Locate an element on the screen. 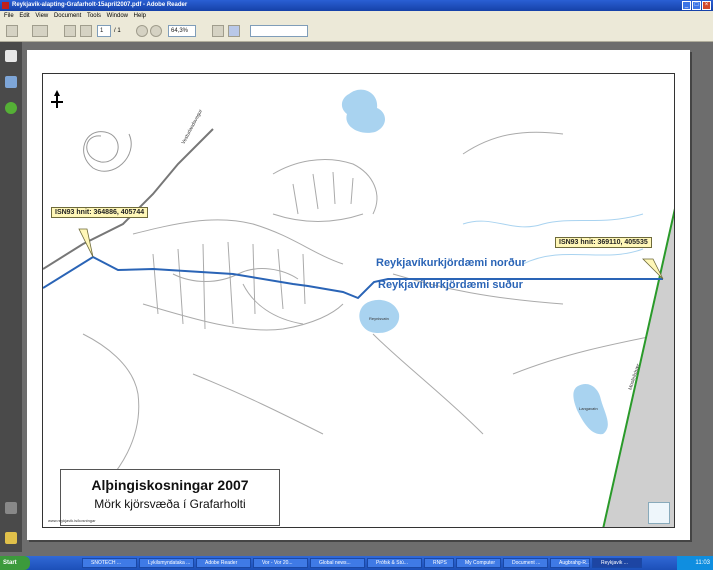 The height and width of the screenshot is (570, 713). page-total: / 1 is located at coordinates (117, 31).